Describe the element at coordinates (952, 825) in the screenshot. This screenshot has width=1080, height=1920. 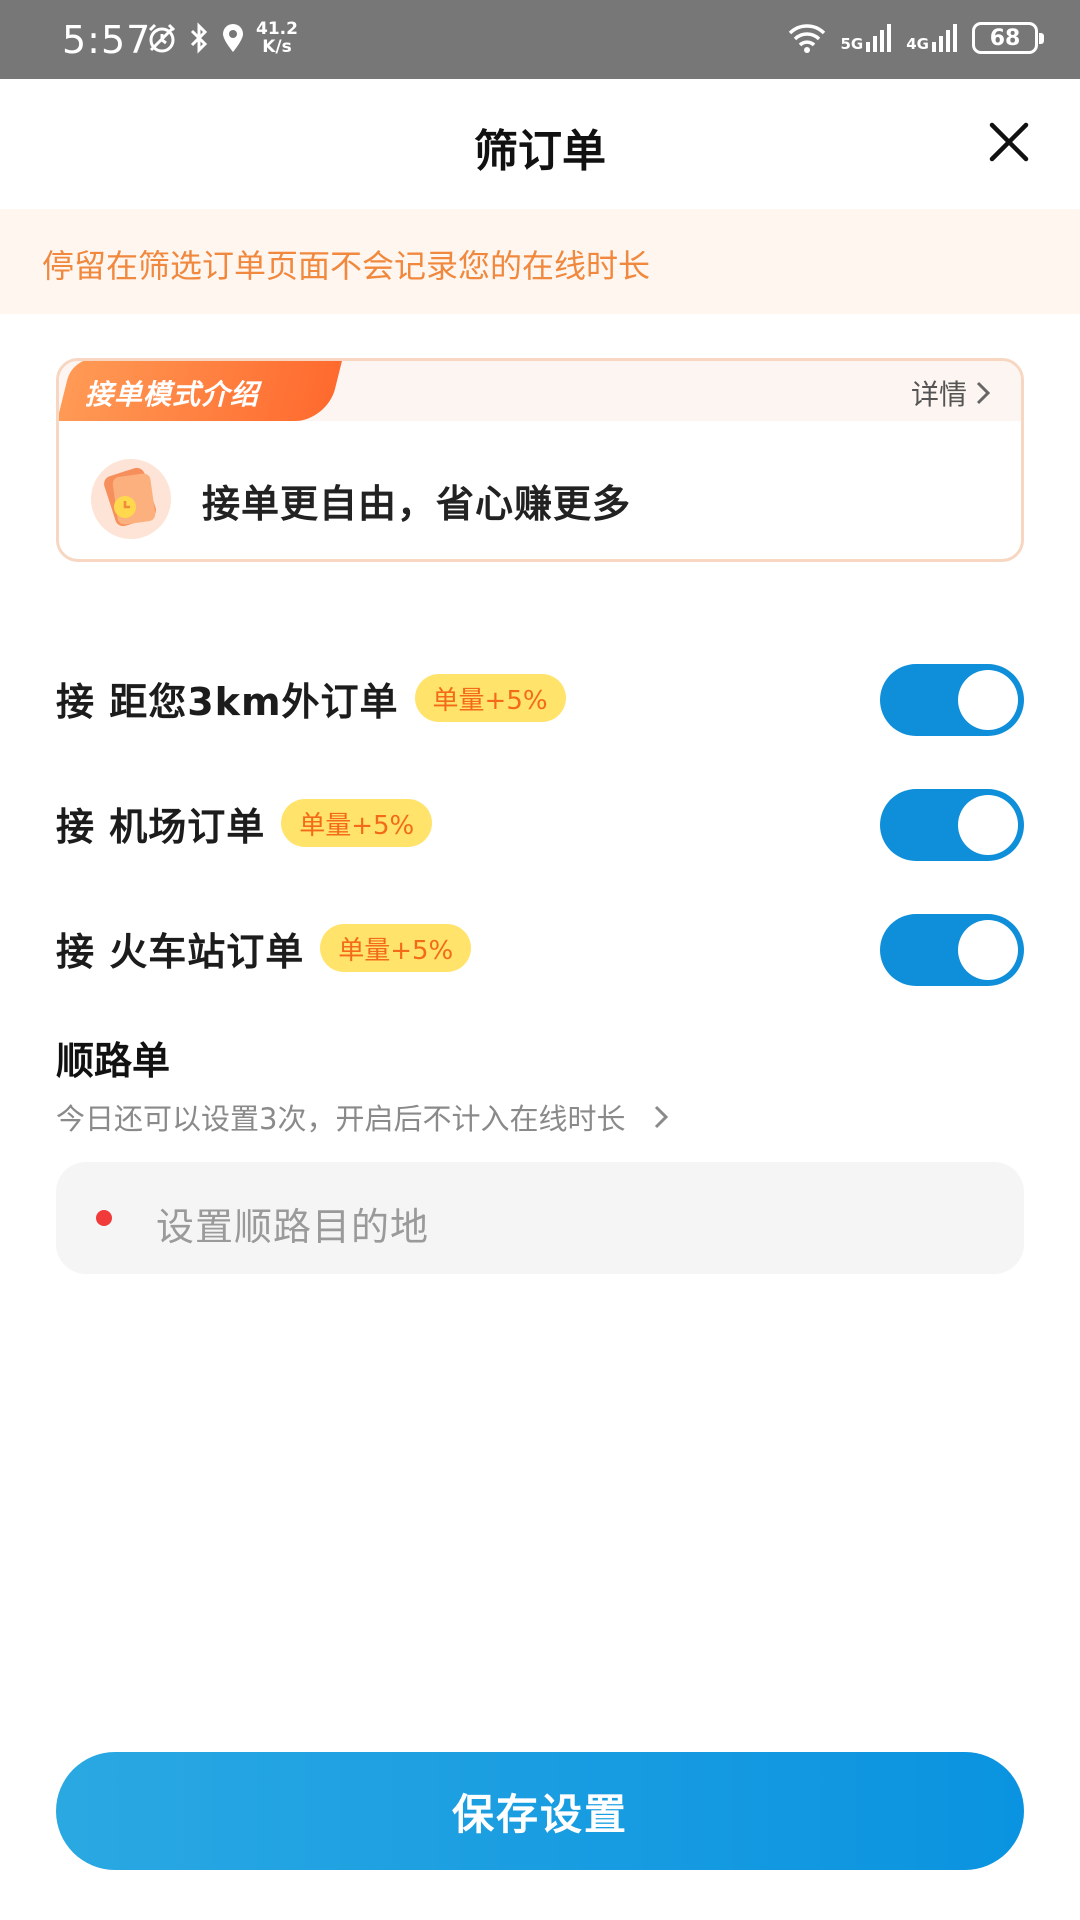
I see `toggle-switch-airport` at that location.